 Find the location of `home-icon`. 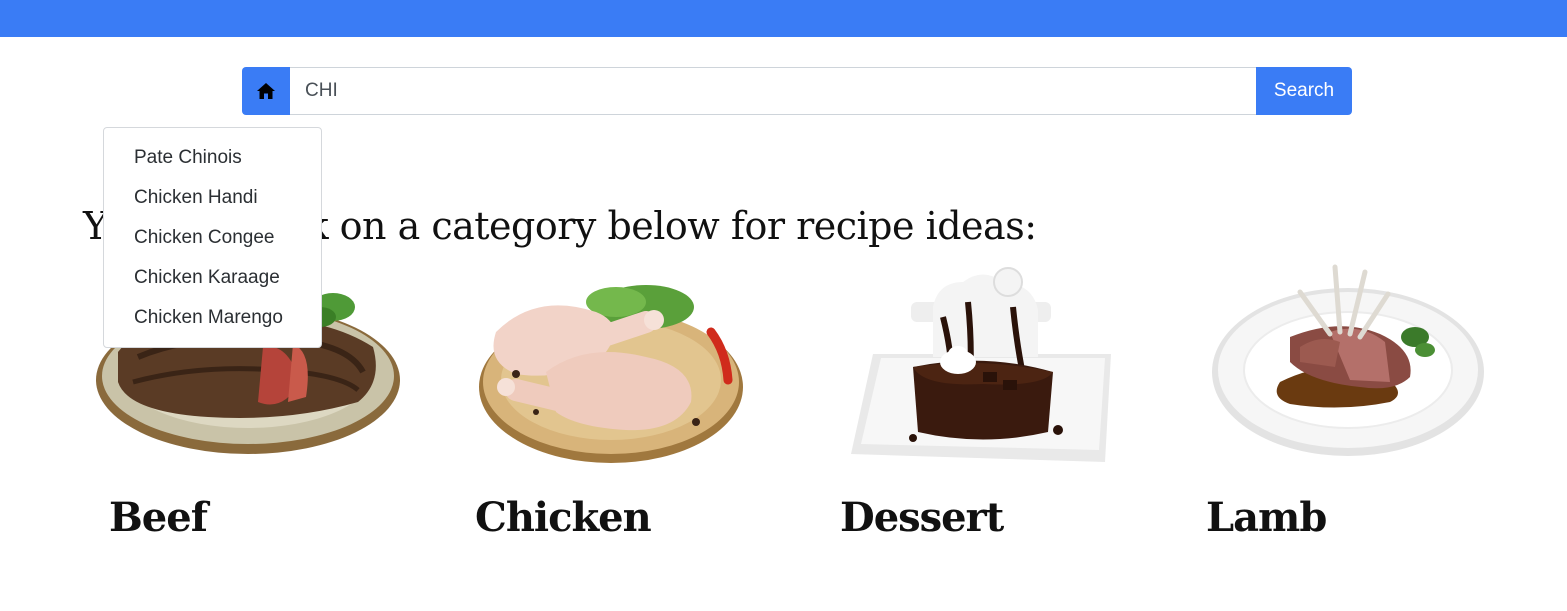

home-icon is located at coordinates (266, 91).